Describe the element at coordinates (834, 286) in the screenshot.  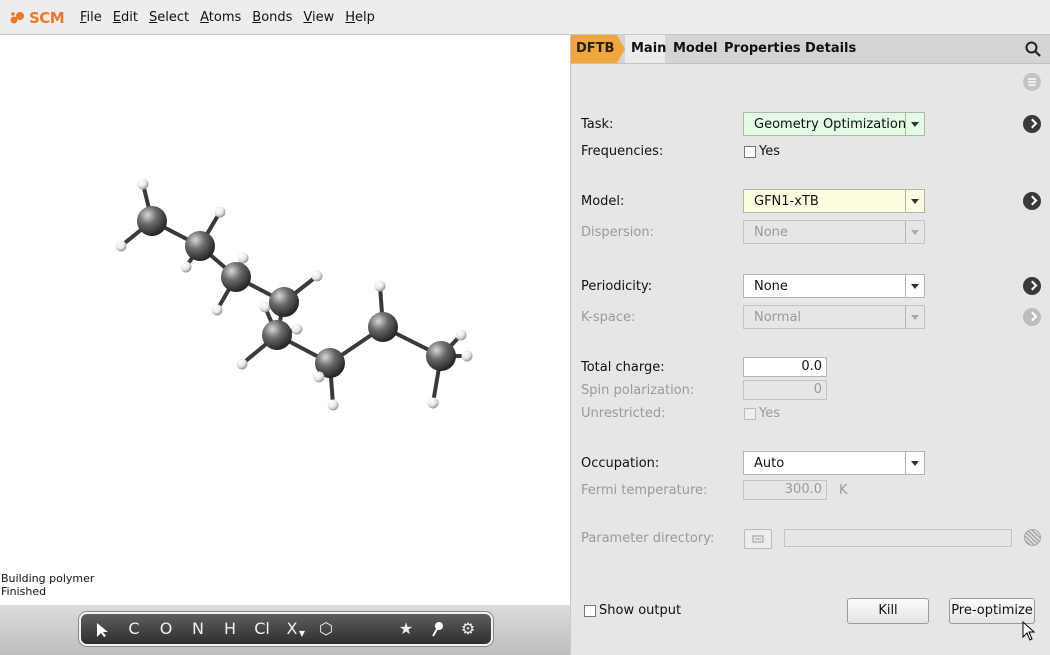
I see `periodicity-select: None` at that location.